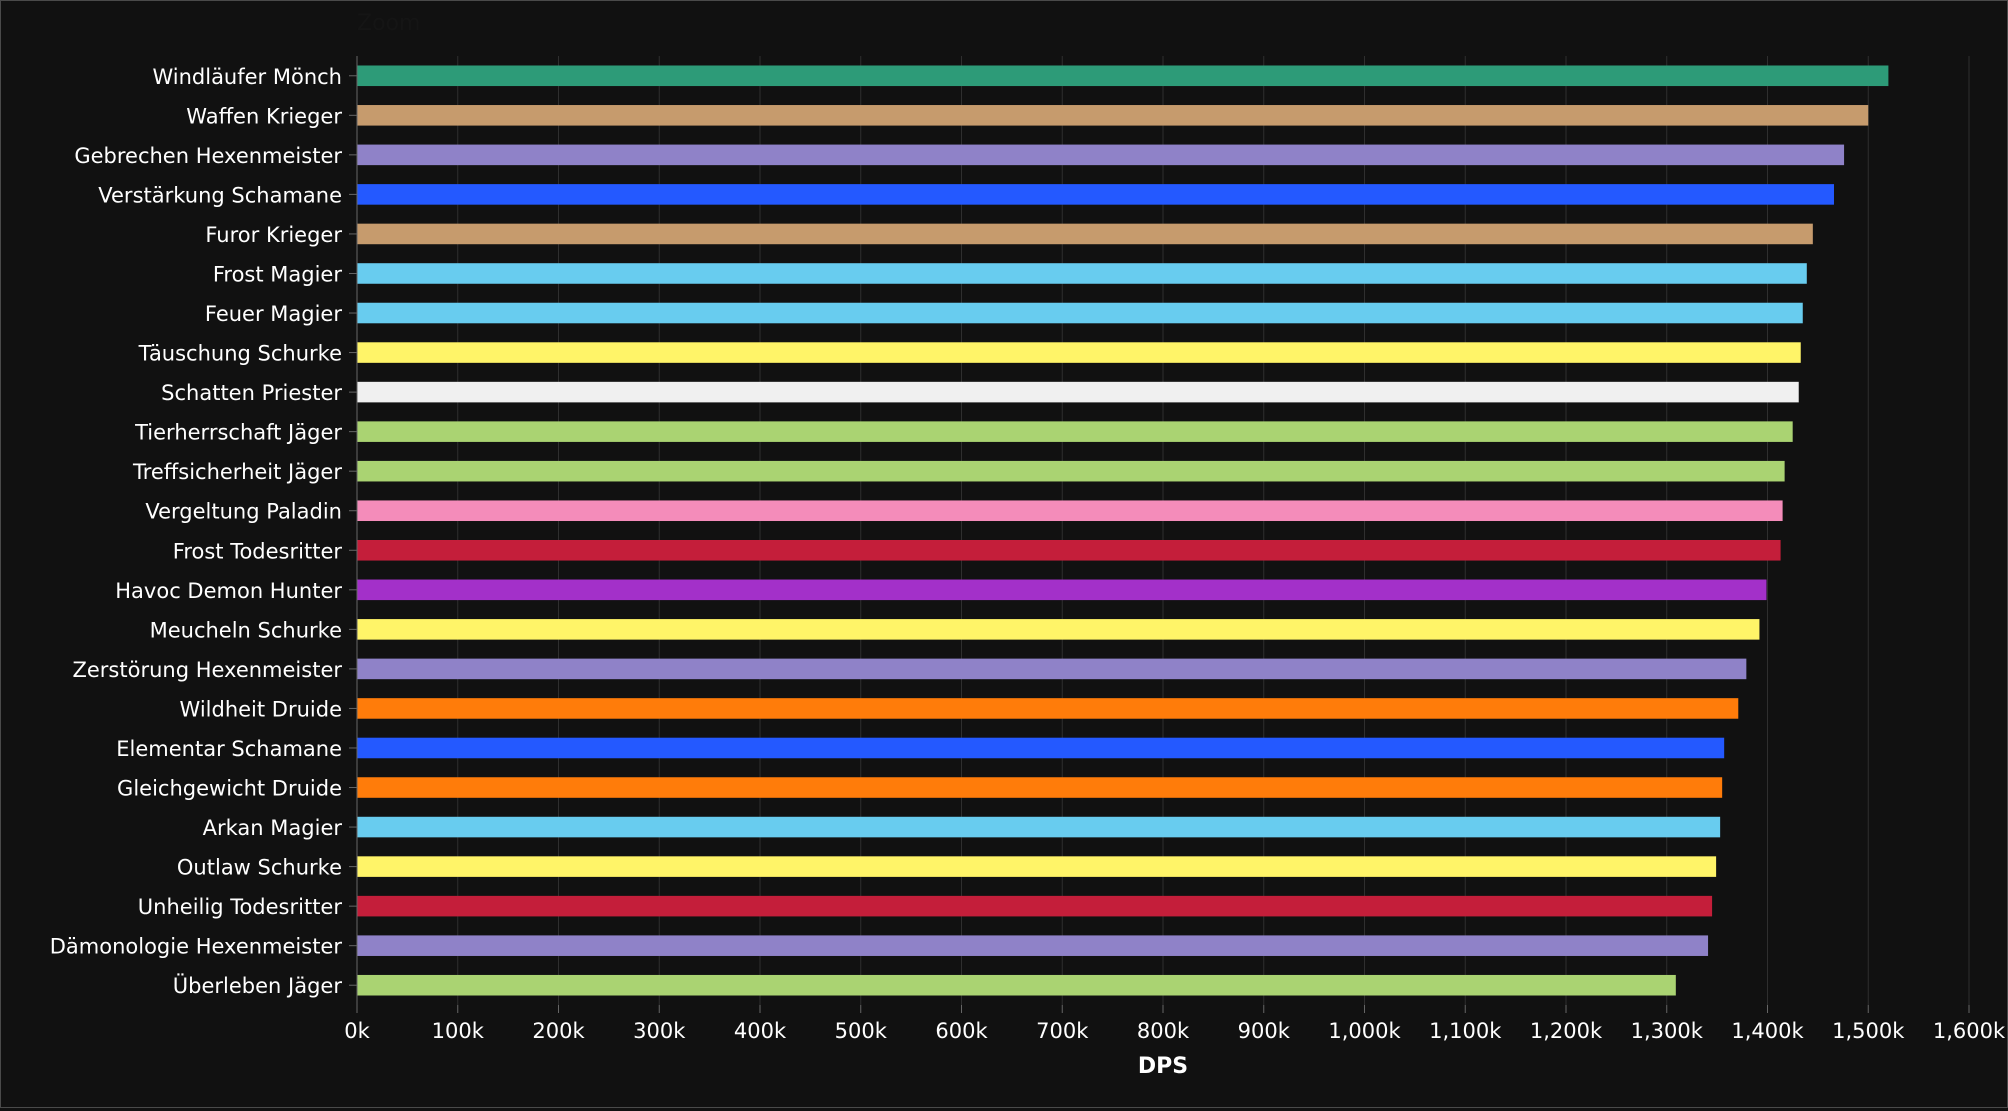  I want to click on x-tick-label: 500k, so click(861, 1031).